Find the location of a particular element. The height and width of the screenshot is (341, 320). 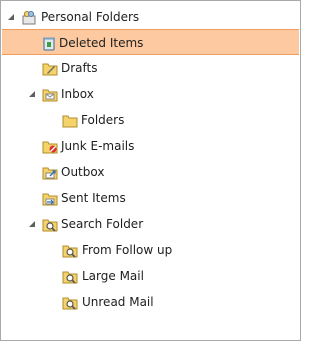

tree-item-label: From Follow up is located at coordinates (127, 250).